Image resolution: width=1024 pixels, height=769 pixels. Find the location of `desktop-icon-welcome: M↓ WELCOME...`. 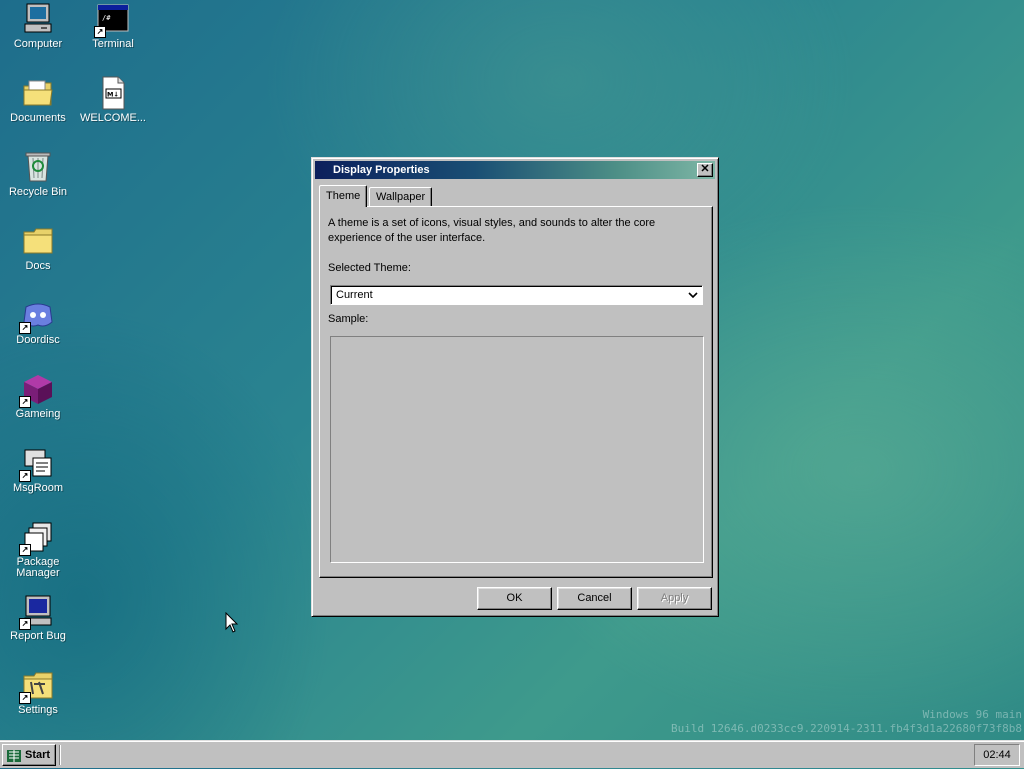

desktop-icon-welcome: M↓ WELCOME... is located at coordinates (113, 100).